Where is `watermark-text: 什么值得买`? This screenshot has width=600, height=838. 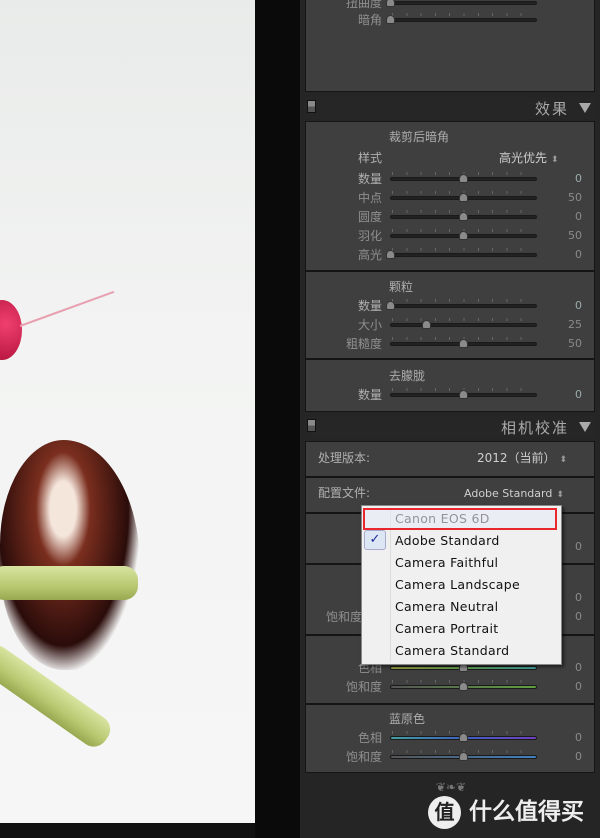
watermark-text: 什么值得买 is located at coordinates (526, 812).